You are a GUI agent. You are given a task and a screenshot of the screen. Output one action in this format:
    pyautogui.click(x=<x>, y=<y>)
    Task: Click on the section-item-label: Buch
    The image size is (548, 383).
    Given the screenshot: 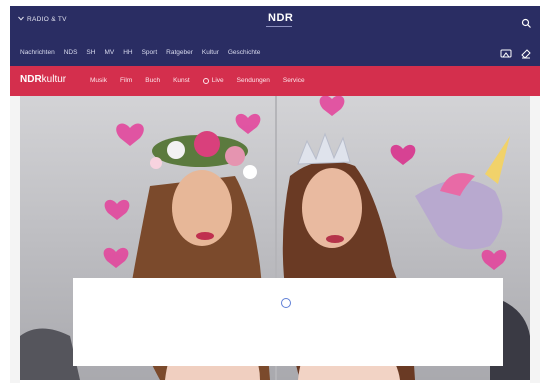 What is the action you would take?
    pyautogui.click(x=153, y=80)
    